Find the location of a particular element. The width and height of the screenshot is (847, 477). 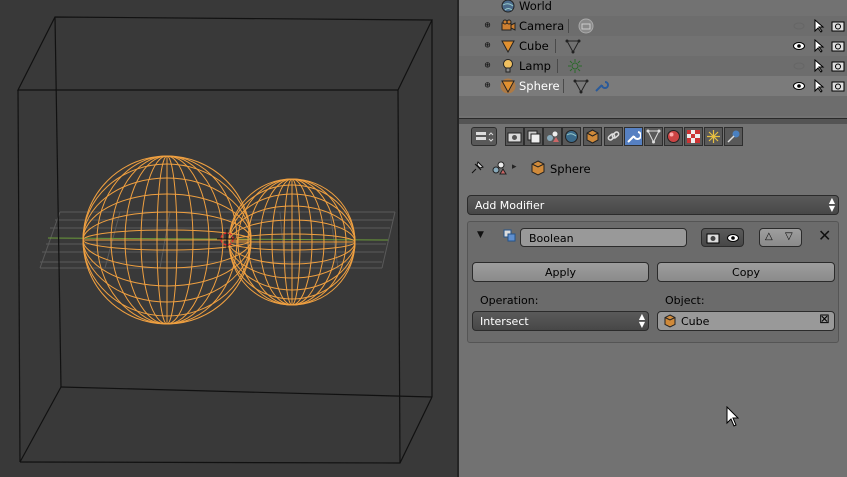

tab-physics is located at coordinates (733, 136).